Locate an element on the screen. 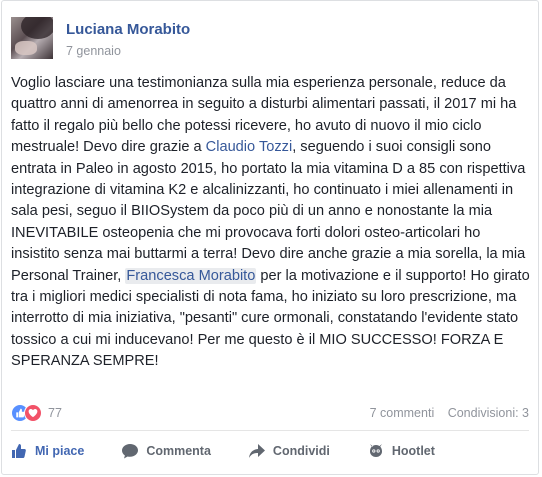 Image resolution: width=542 pixels, height=477 pixels. post-stats: 77 7 commenti Condivisioni: 3 is located at coordinates (270, 413).